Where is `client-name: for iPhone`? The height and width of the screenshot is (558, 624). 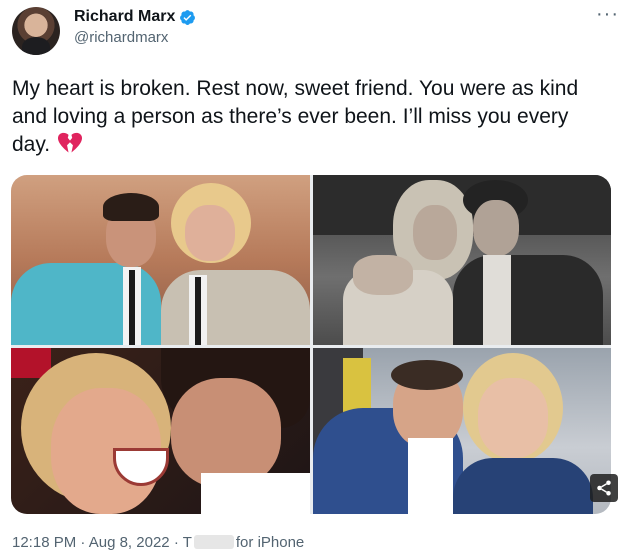 client-name: for iPhone is located at coordinates (270, 542).